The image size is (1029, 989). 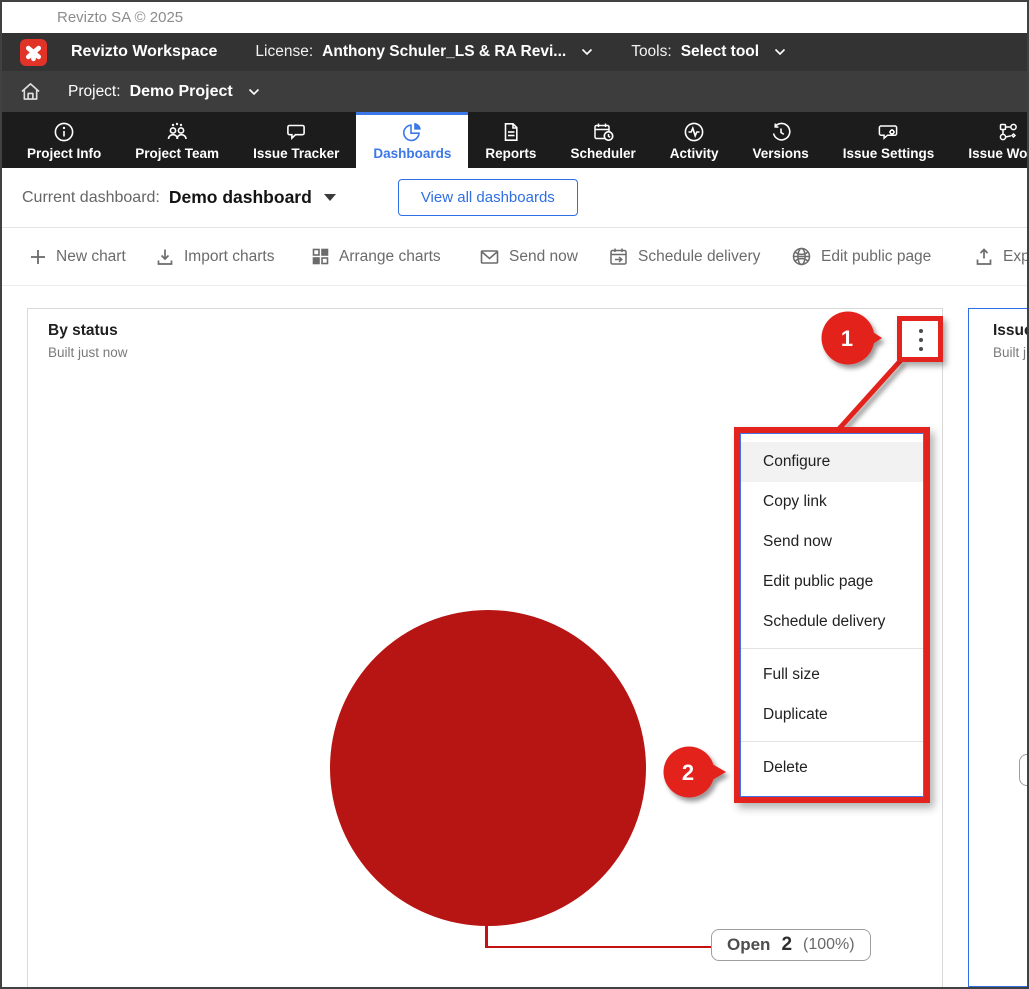 I want to click on menu-item-delete: Delete, so click(x=832, y=768).